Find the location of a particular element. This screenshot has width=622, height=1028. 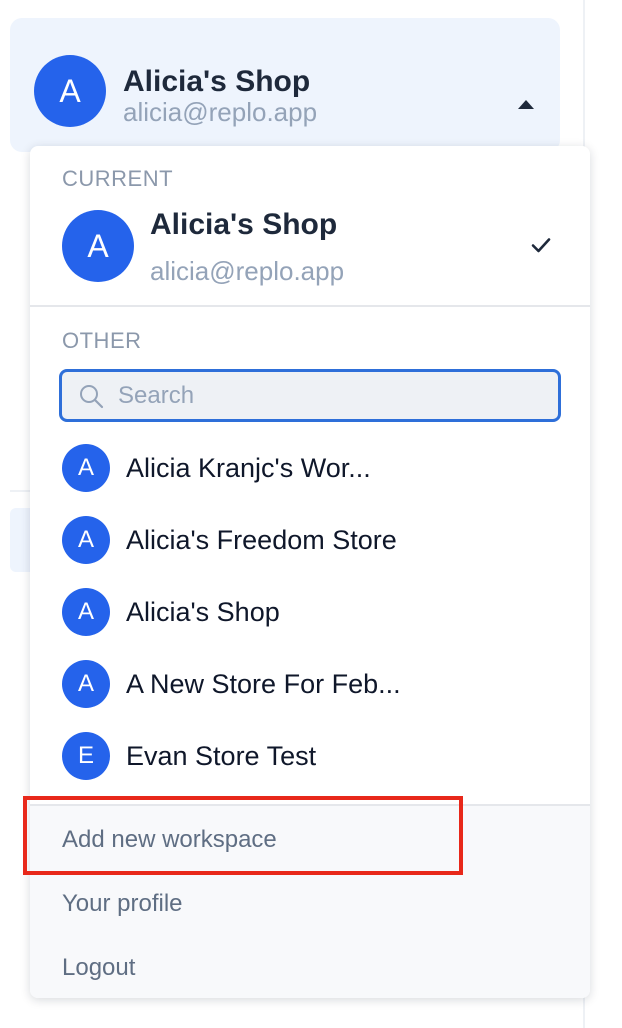

workspace-list-avatar: E is located at coordinates (86, 756).